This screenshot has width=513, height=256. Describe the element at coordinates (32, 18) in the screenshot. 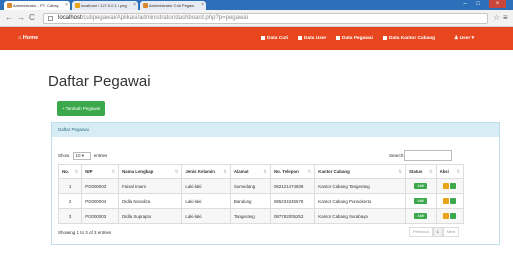

I see `reload-icon: C` at that location.